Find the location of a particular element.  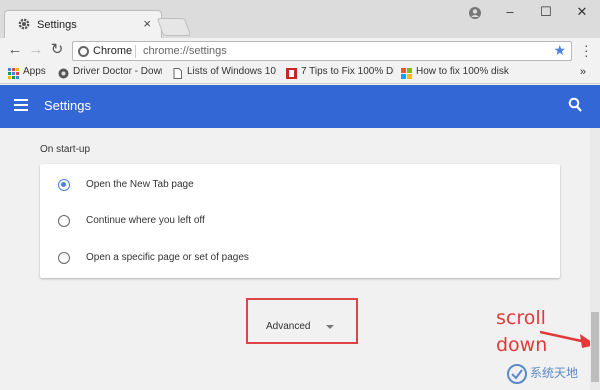

tab-settings: Settings × is located at coordinates (83, 24).